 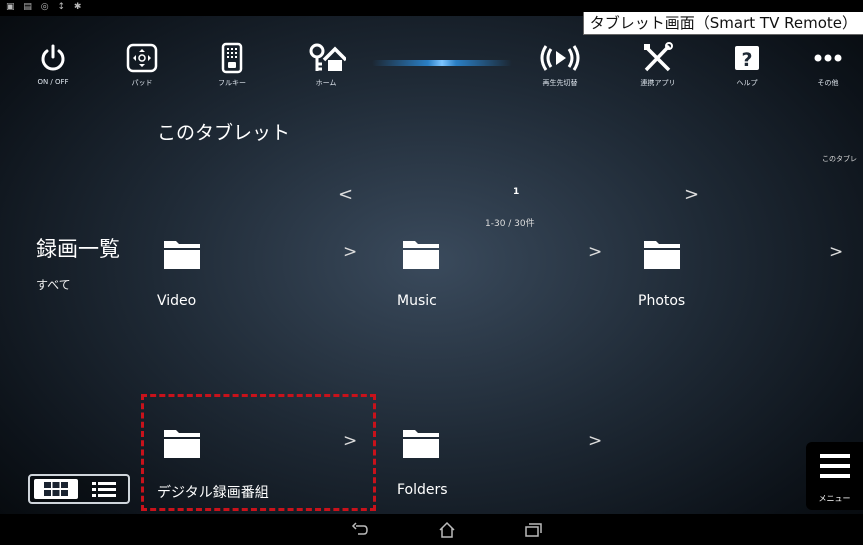 I want to click on toolbar-help-button: ? ヘルプ, so click(x=747, y=64).